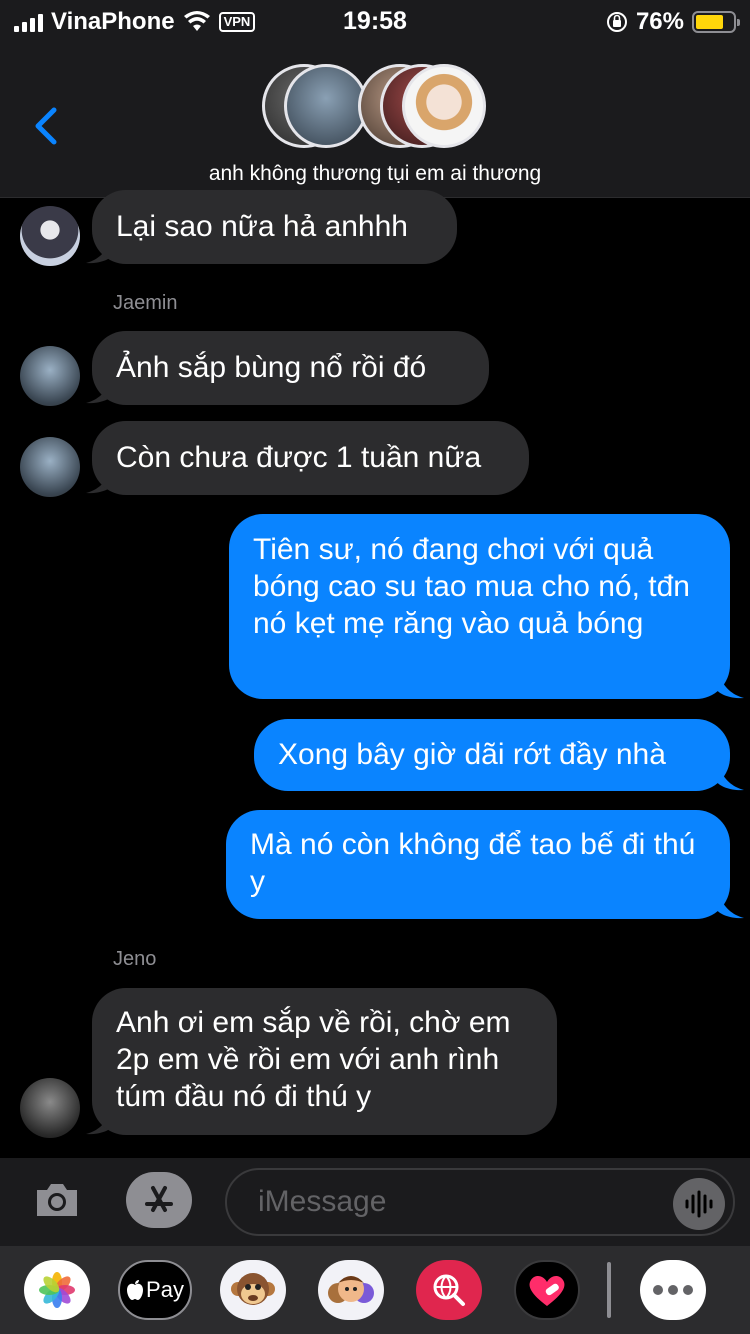 This screenshot has width=750, height=1334. Describe the element at coordinates (135, 1290) in the screenshot. I see `apple-logo-icon` at that location.